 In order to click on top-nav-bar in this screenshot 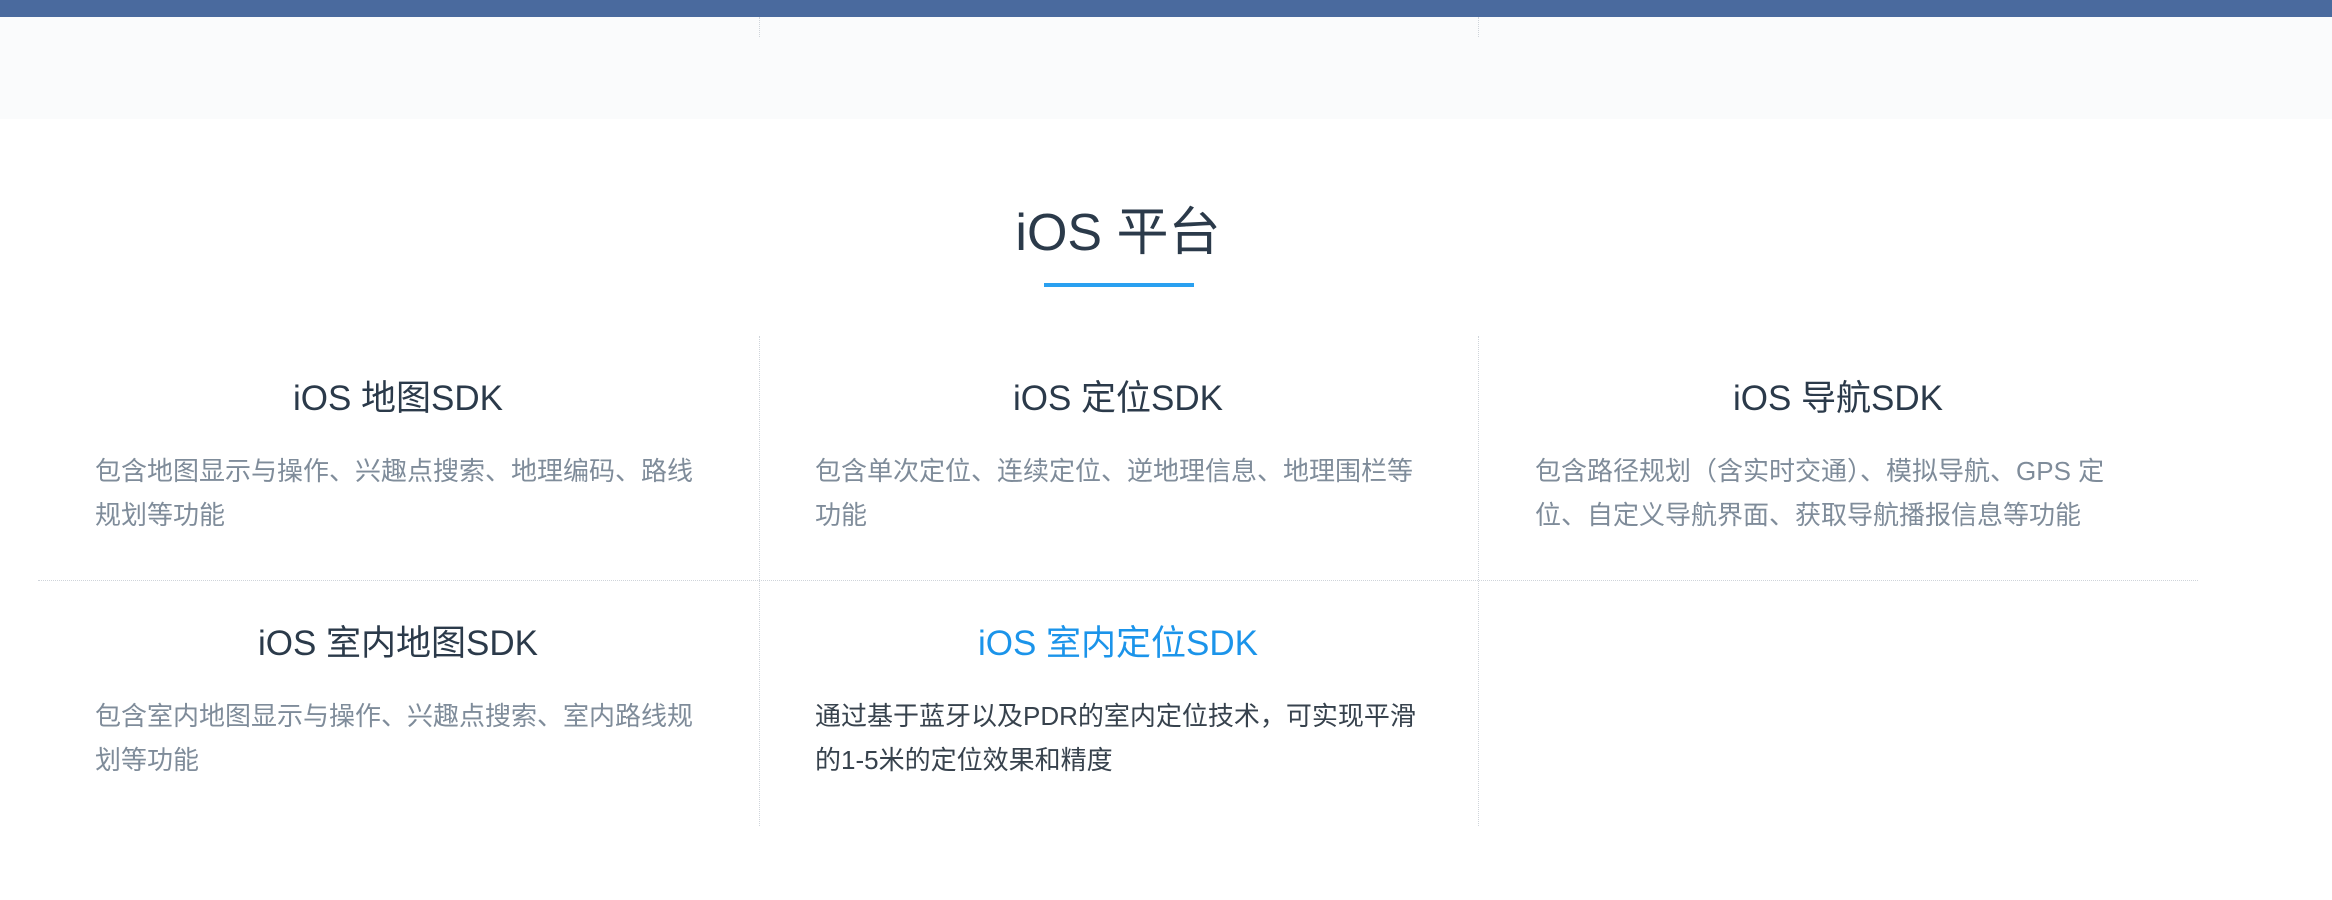, I will do `click(1166, 8)`.